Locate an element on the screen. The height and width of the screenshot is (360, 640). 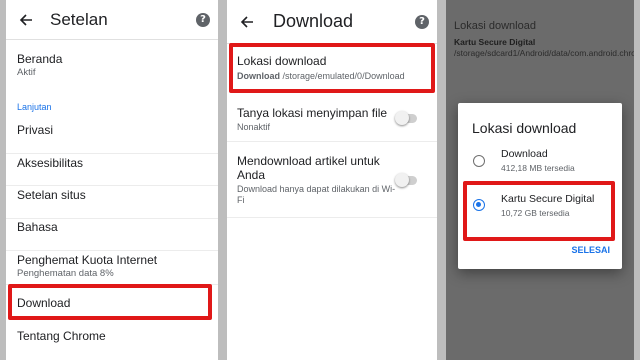
privacy-label: Privasi is located at coordinates (35, 130).